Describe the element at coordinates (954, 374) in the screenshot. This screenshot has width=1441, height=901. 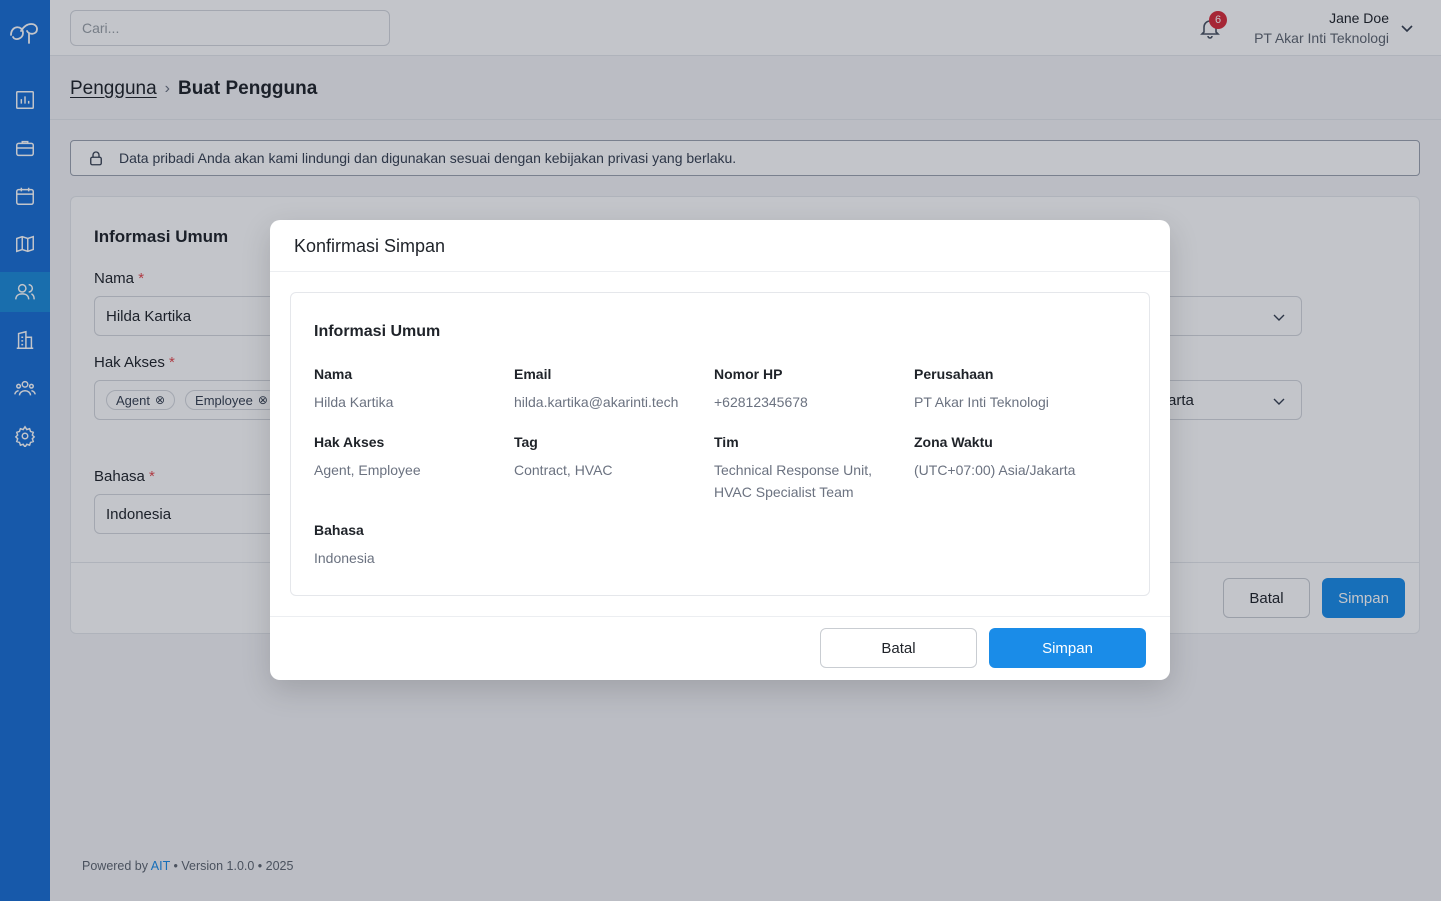
I see `summary-company-label: Perusahaan` at that location.